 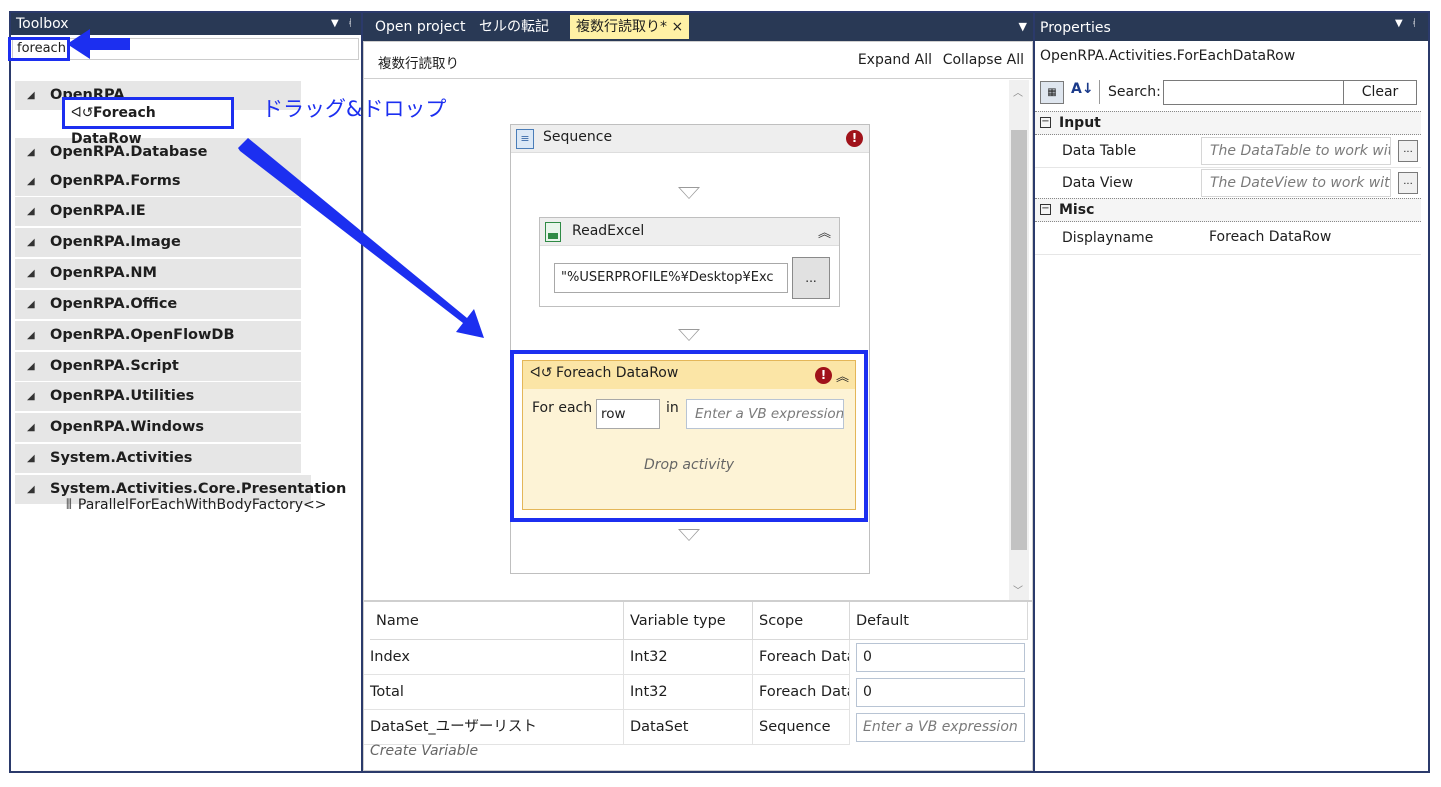 I want to click on categorized-view-icon: ▦, so click(x=1052, y=92).